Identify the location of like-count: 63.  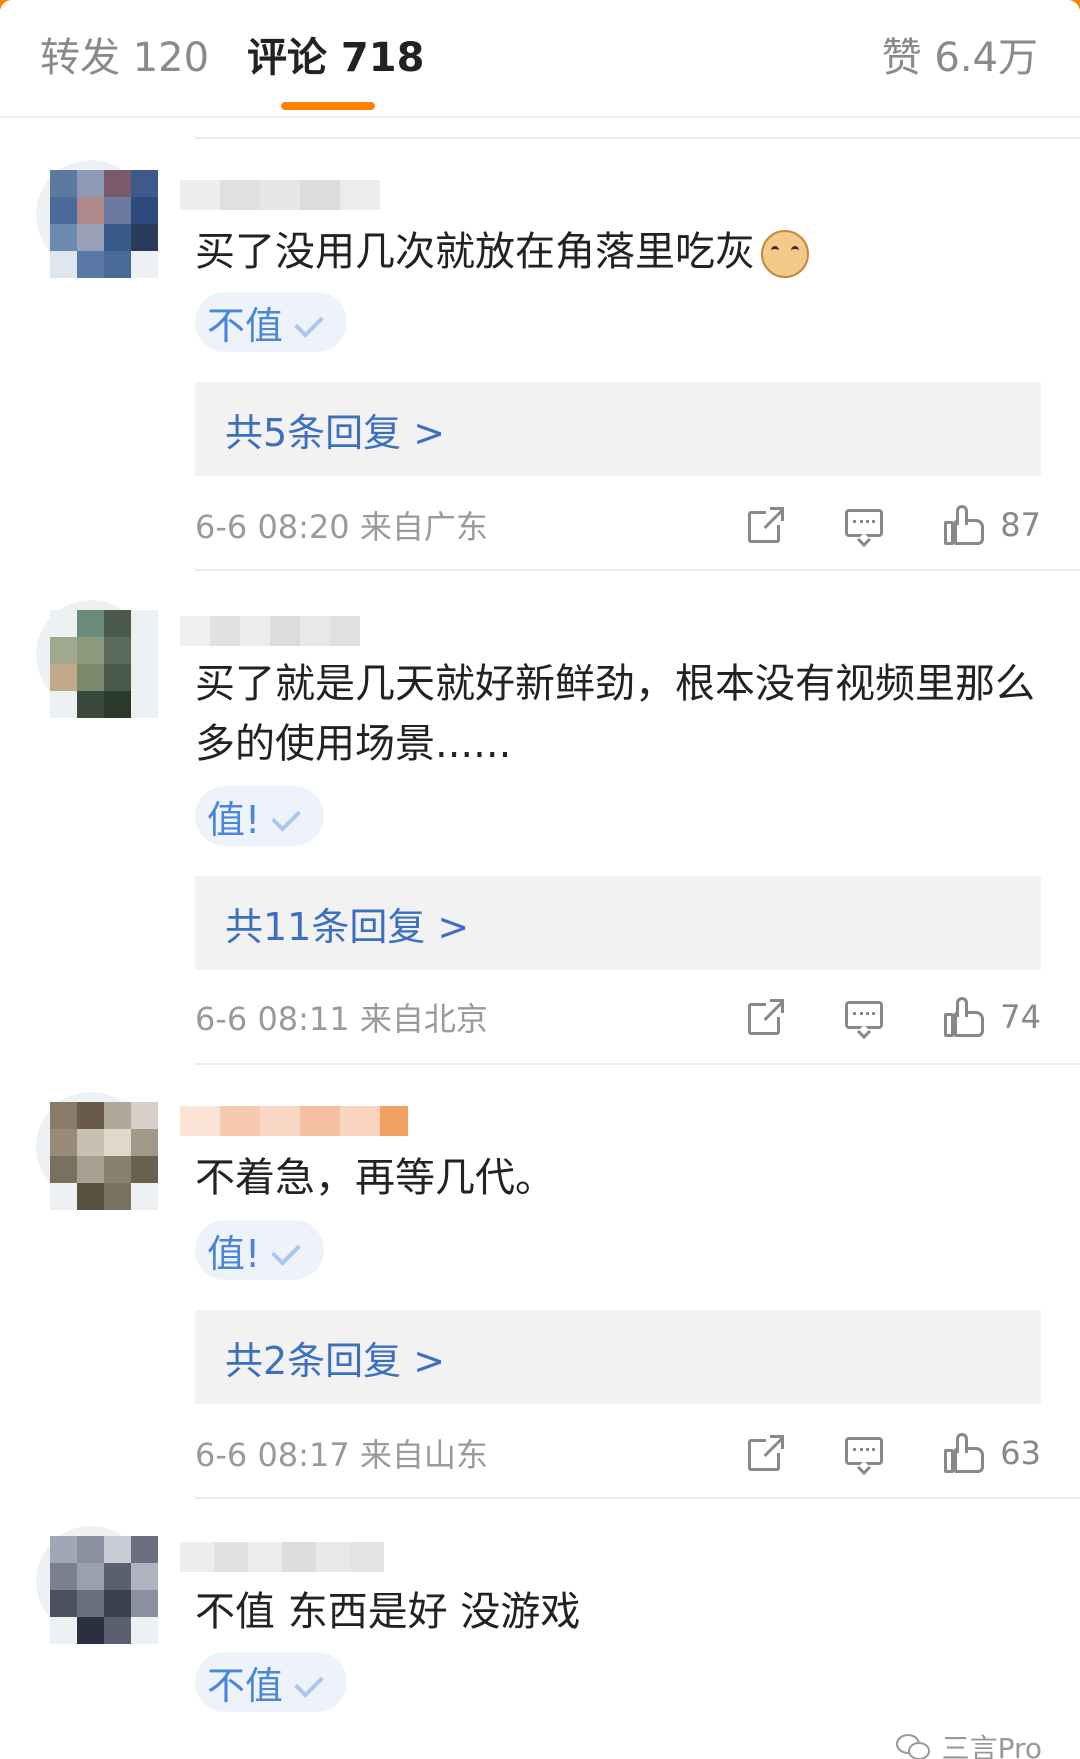
(1020, 1453).